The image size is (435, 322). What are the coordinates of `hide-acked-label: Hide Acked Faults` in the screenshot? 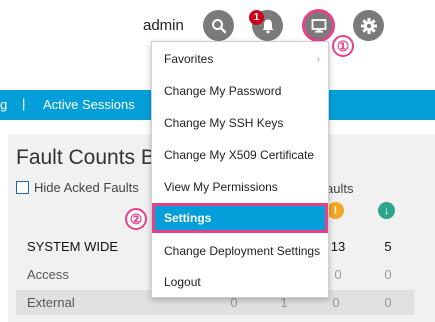 It's located at (86, 187).